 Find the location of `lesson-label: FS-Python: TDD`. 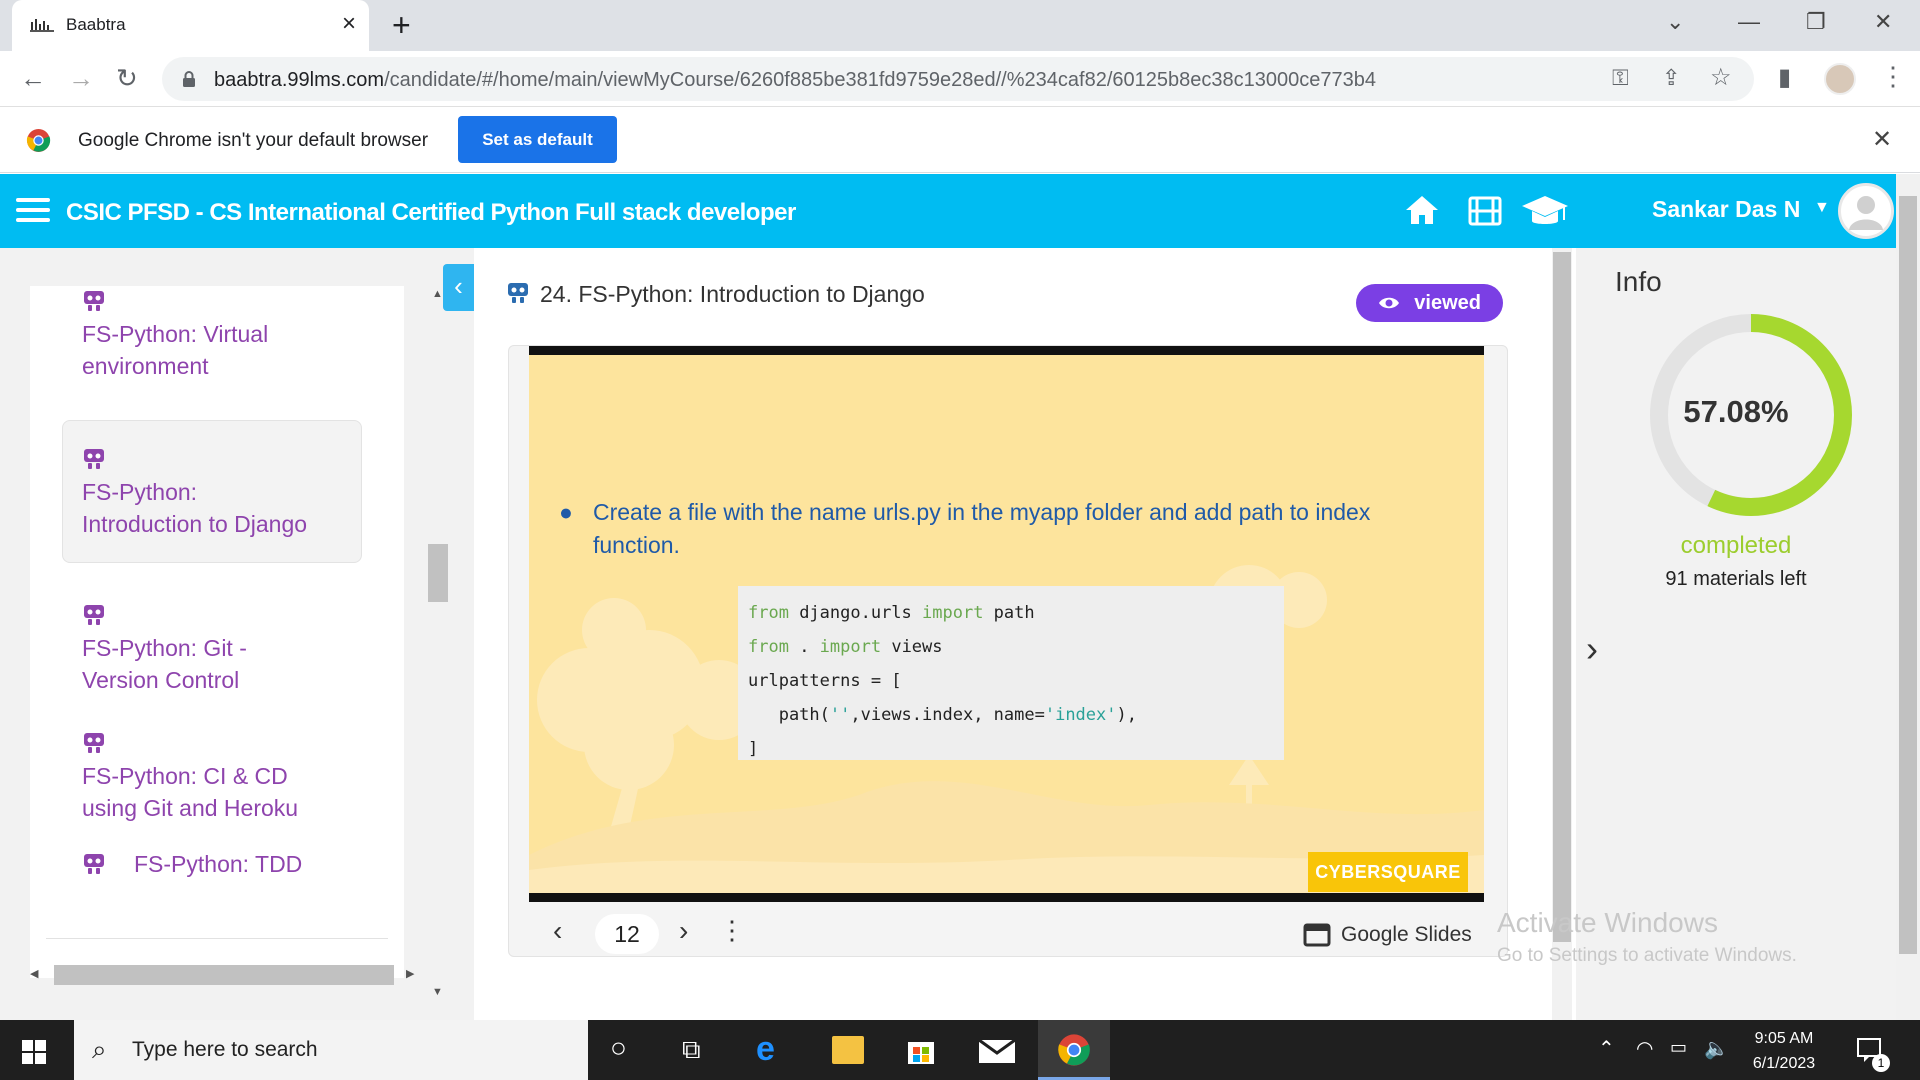

lesson-label: FS-Python: TDD is located at coordinates (218, 864).